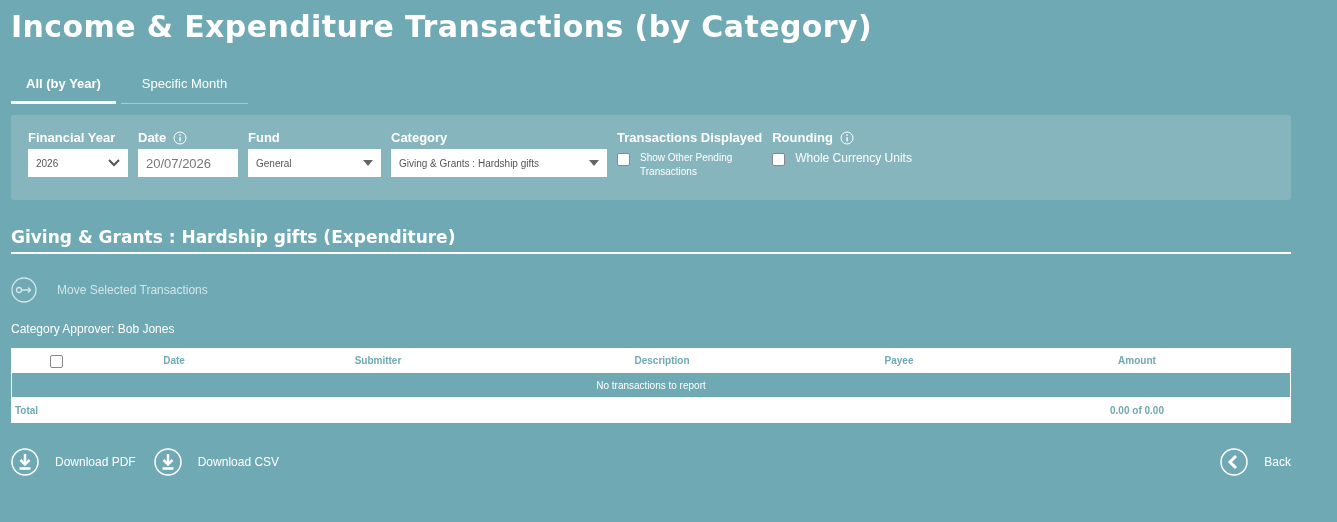 The height and width of the screenshot is (522, 1337). Describe the element at coordinates (1255, 462) in the screenshot. I see `back-button: Back` at that location.